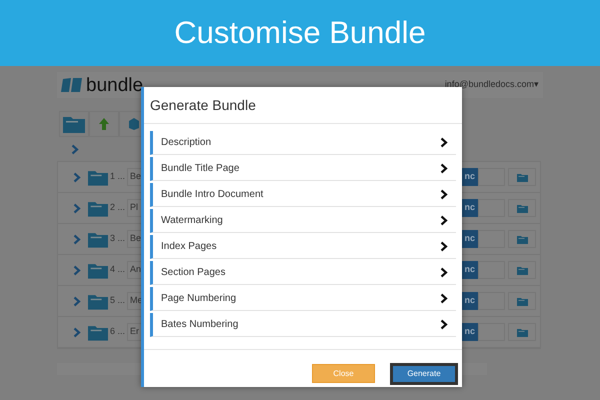  Describe the element at coordinates (303, 169) in the screenshot. I see `option-item: Bundle Title Page` at that location.